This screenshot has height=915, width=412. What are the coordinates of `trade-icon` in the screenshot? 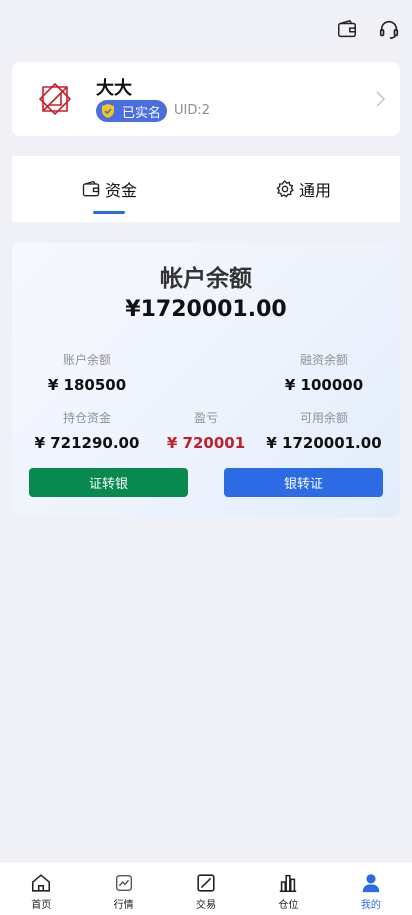 It's located at (206, 883).